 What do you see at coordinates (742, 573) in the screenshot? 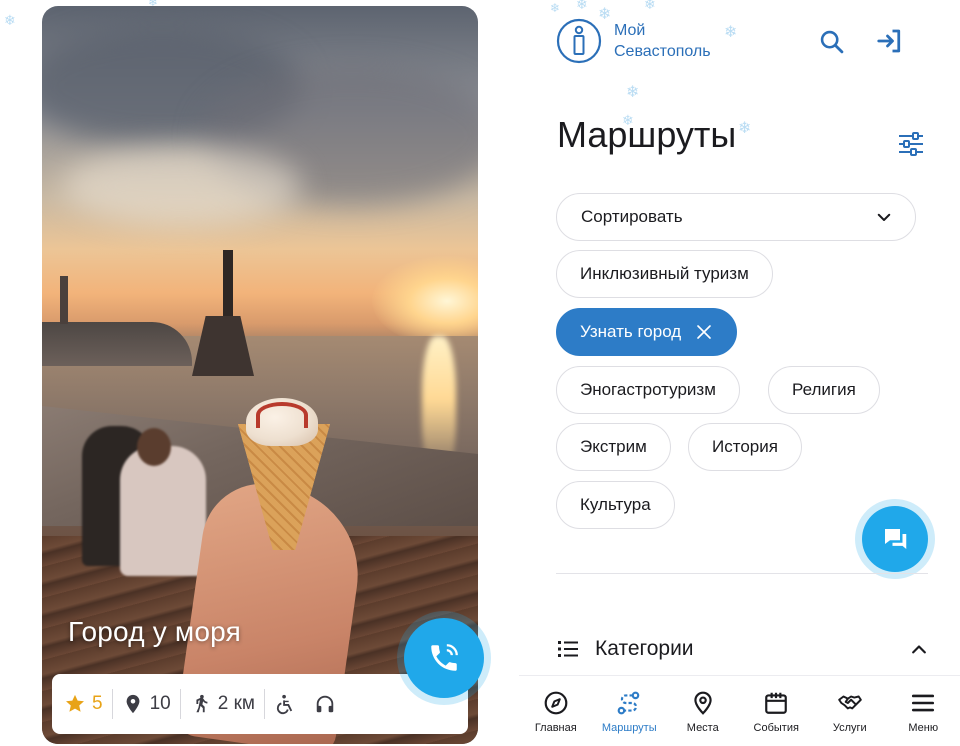
I see `divider` at bounding box center [742, 573].